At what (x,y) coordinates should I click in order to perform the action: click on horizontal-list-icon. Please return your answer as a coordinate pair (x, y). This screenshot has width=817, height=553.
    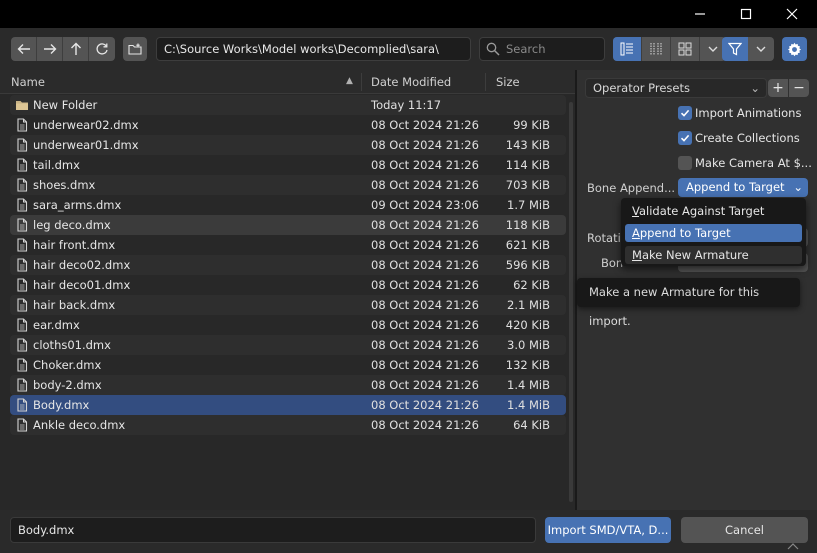
    Looking at the image, I should click on (656, 49).